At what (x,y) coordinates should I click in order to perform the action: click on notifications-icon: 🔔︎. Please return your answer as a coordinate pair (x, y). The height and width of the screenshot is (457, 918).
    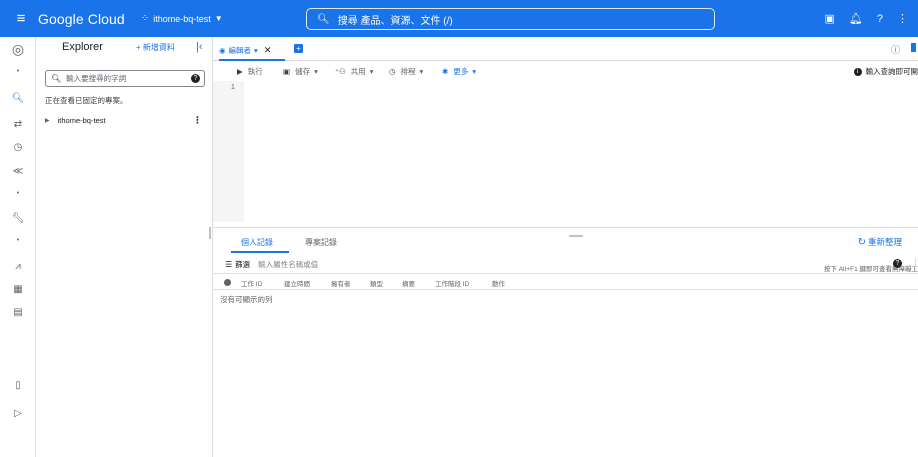
    Looking at the image, I should click on (856, 18).